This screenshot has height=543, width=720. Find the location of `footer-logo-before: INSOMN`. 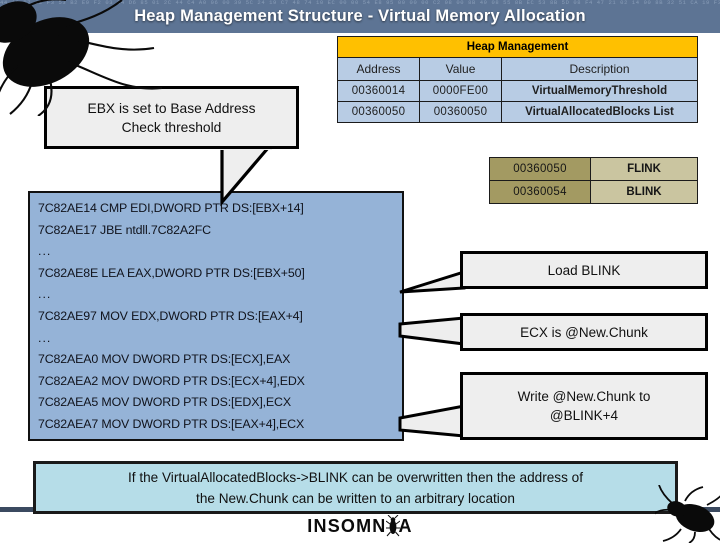

footer-logo-before: INSOMN is located at coordinates (347, 525).